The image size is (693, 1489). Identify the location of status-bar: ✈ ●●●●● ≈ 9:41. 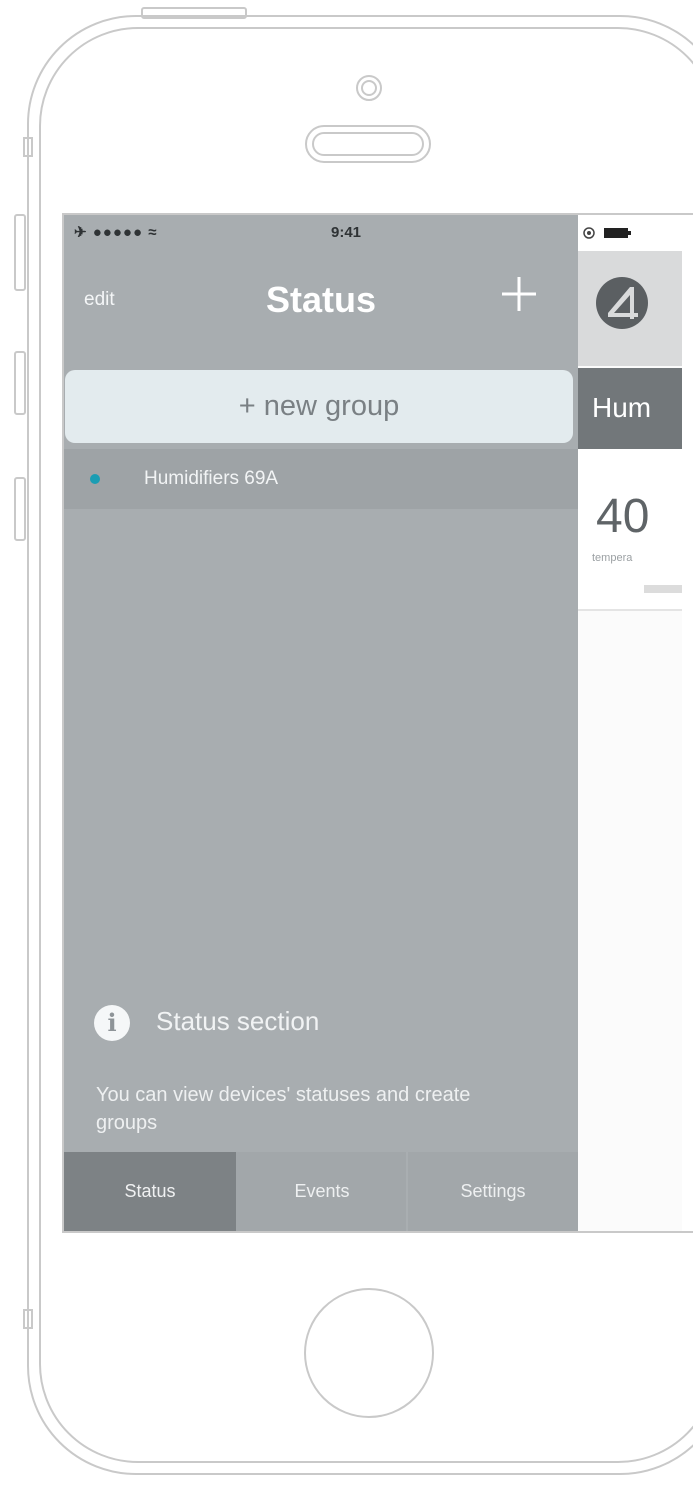
(321, 233).